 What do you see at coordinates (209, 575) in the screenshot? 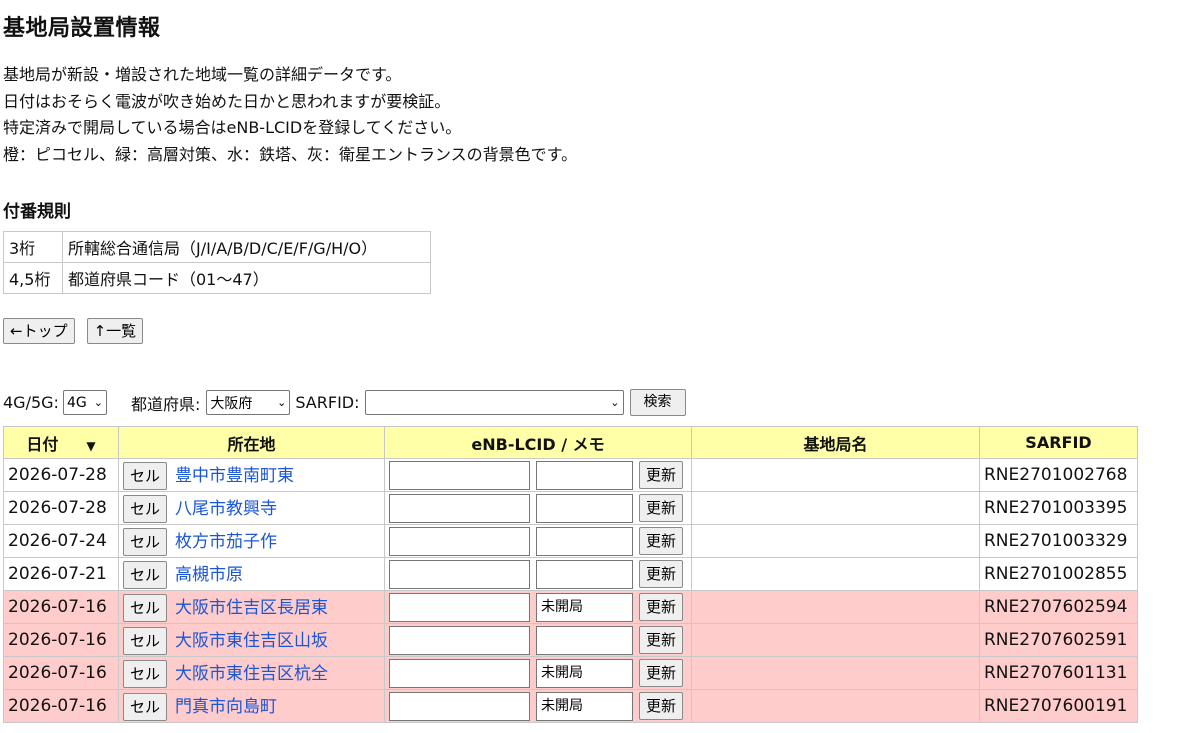
I see `location-link: 高槻市原` at bounding box center [209, 575].